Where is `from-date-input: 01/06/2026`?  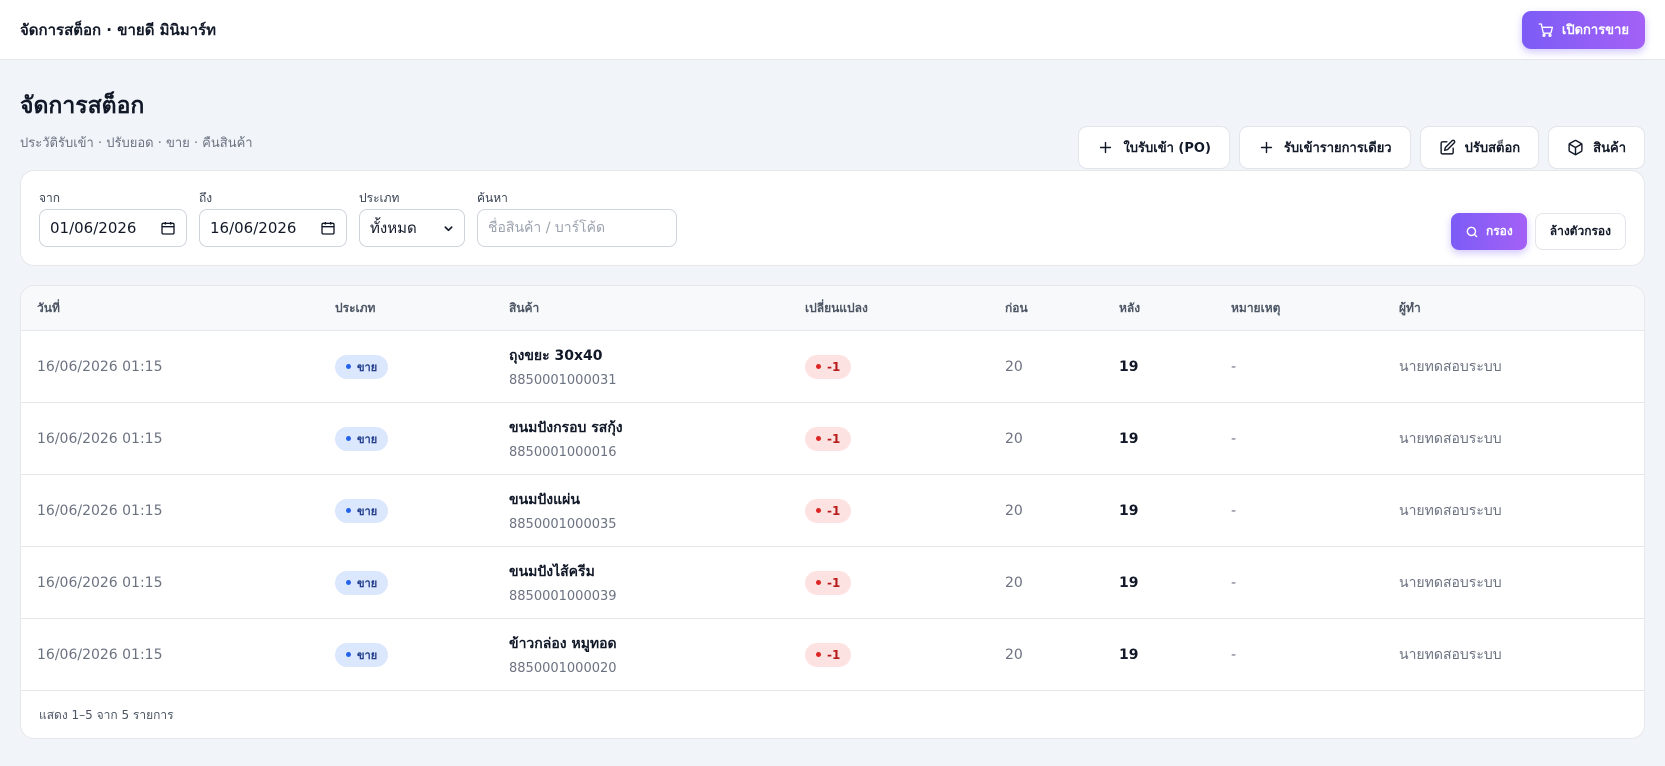 from-date-input: 01/06/2026 is located at coordinates (113, 228).